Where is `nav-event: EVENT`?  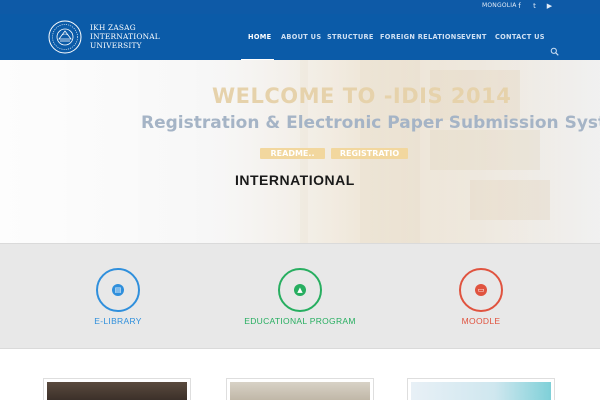
nav-event: EVENT is located at coordinates (474, 37).